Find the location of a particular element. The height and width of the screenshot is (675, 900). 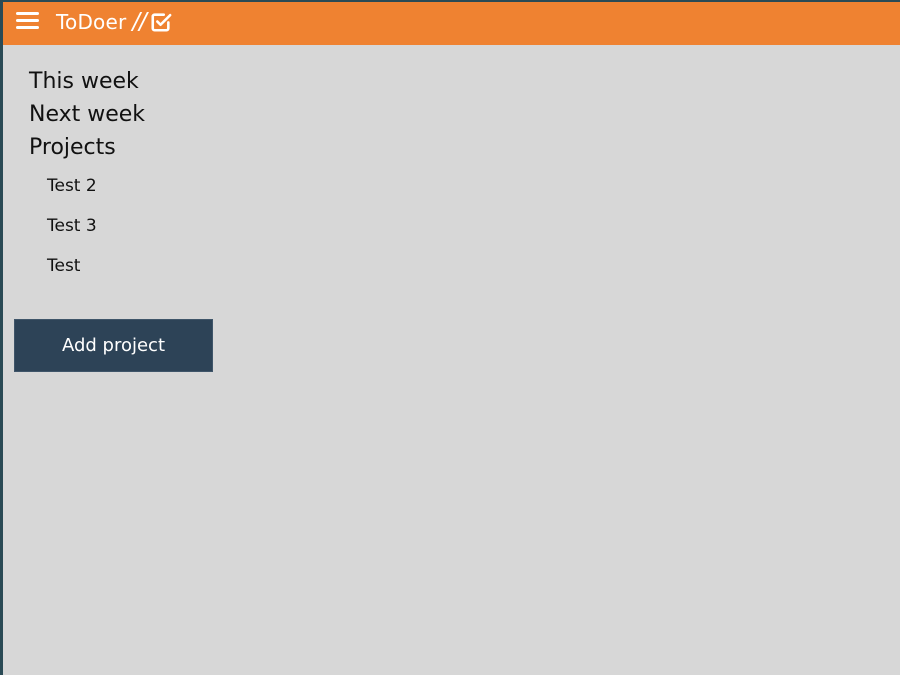

sidebar-nav: This week Next week Projects is located at coordinates (87, 114).